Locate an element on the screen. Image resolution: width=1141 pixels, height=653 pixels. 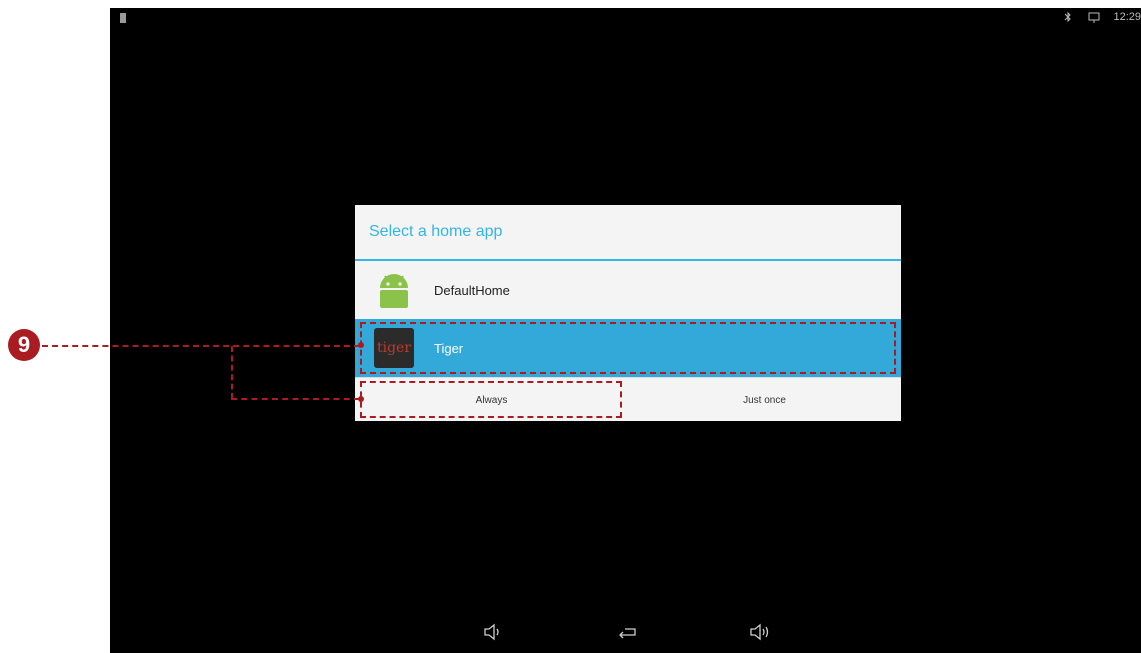
status-bar: 12:29 is located at coordinates (1101, 17).